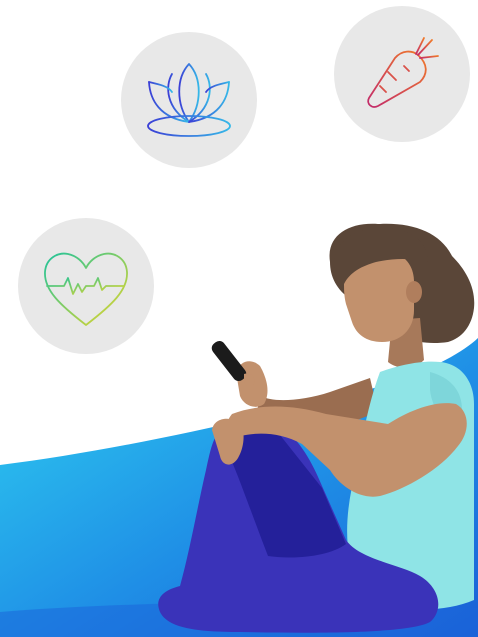 The width and height of the screenshot is (478, 637). What do you see at coordinates (189, 100) in the screenshot?
I see `lotus-badge` at bounding box center [189, 100].